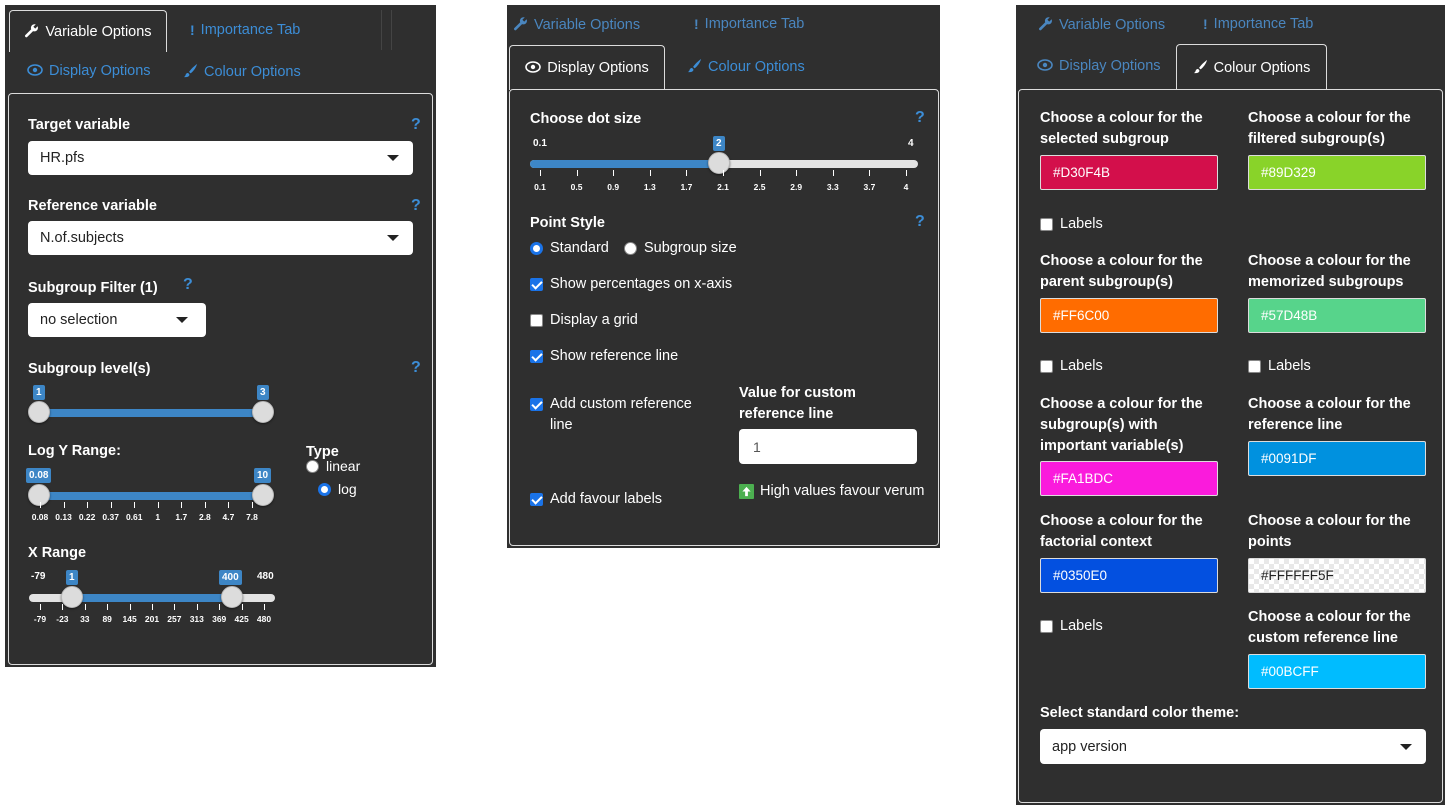  I want to click on favour-direction-toggle: High values favour verum, so click(831, 491).